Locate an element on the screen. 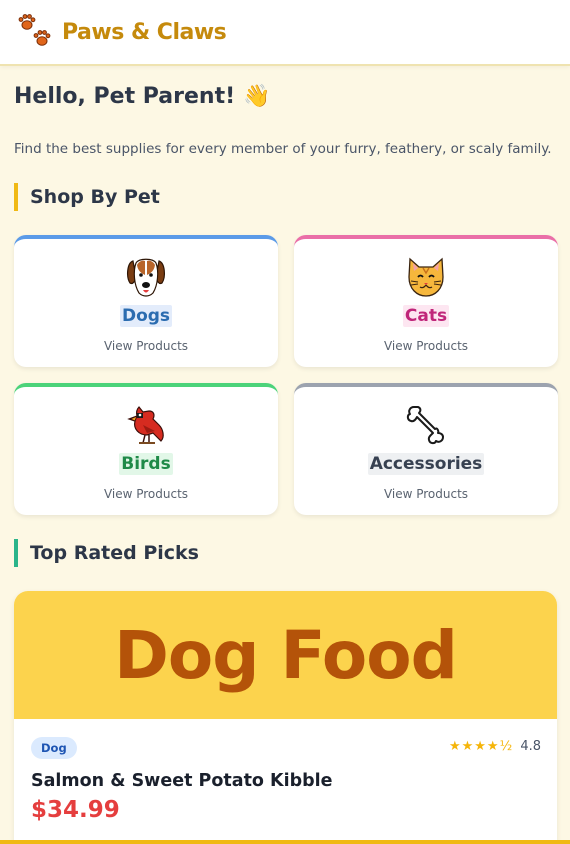  bottom-accent-bar is located at coordinates (285, 842).